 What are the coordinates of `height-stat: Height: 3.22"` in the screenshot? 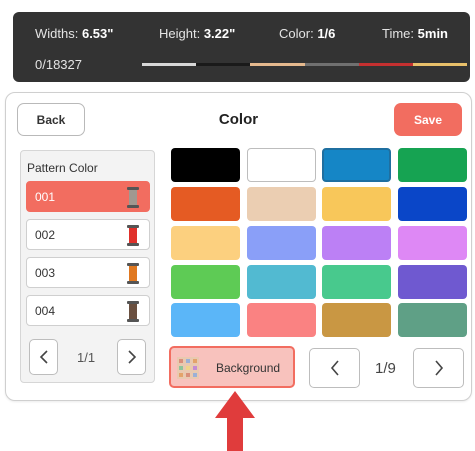 It's located at (197, 33).